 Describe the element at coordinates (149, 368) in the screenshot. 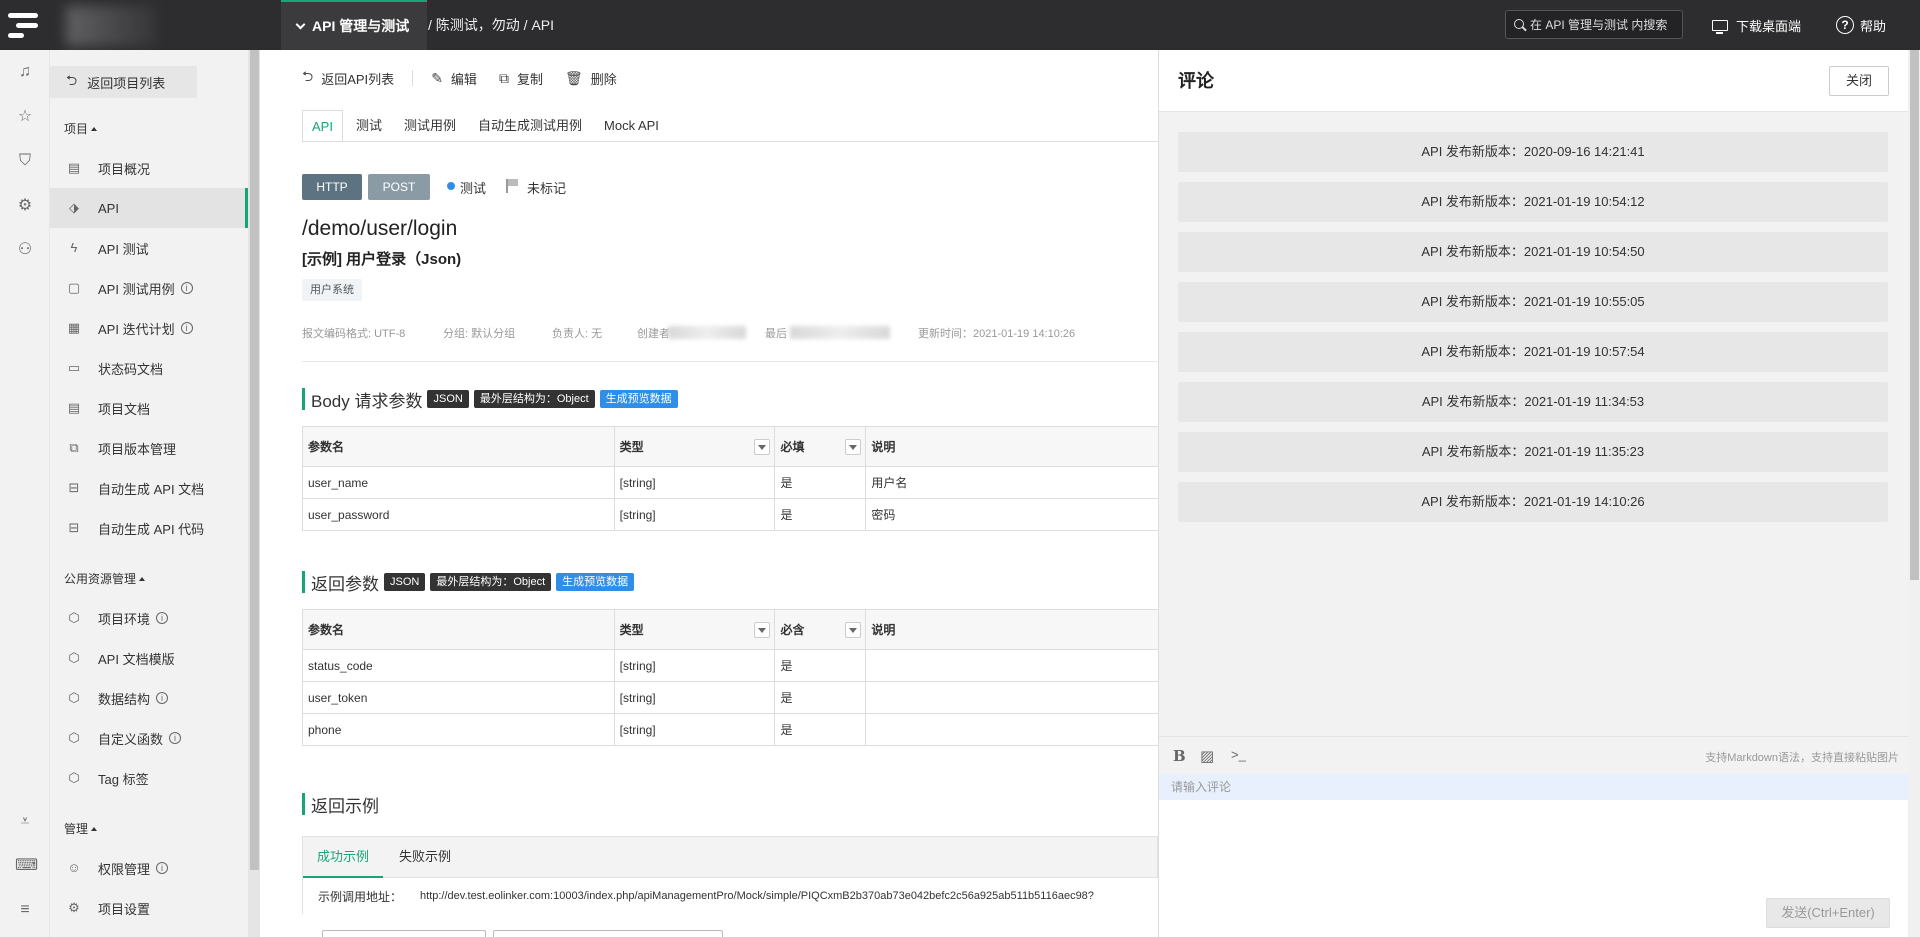

I see `sidebar-item-status-codes: ▭ 状态码文档` at that location.